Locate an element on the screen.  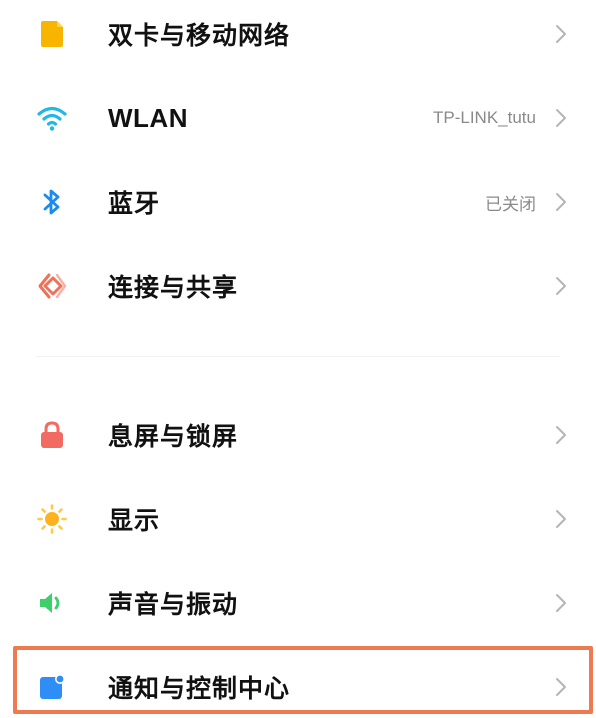
settings-row-wlan: WLAN TP-LINK_tutu is located at coordinates (298, 118).